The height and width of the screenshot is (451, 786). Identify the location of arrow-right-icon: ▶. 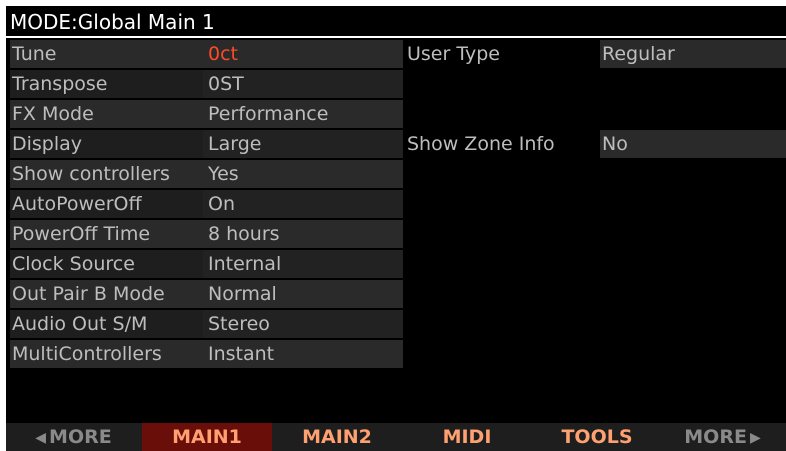
(755, 437).